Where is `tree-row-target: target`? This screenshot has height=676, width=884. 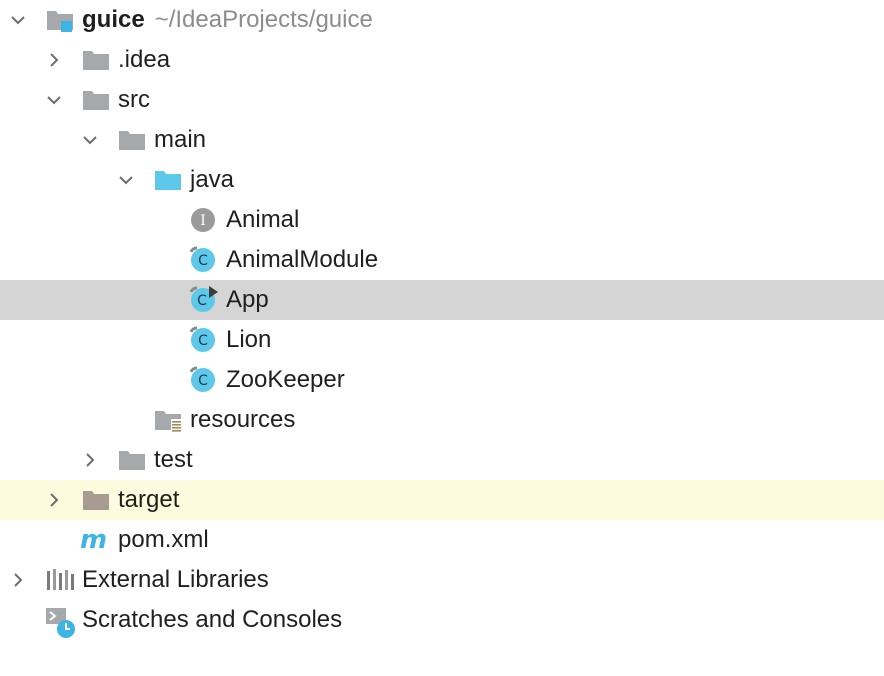 tree-row-target: target is located at coordinates (442, 500).